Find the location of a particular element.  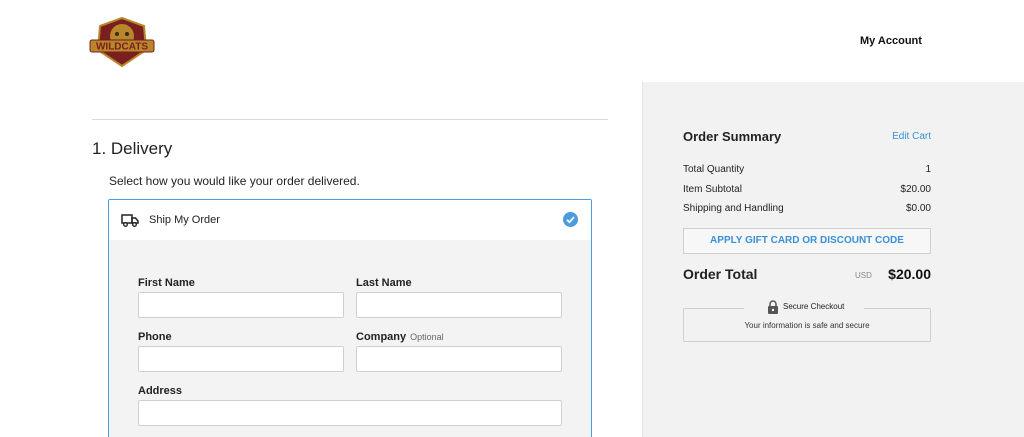

address-input is located at coordinates (350, 413).